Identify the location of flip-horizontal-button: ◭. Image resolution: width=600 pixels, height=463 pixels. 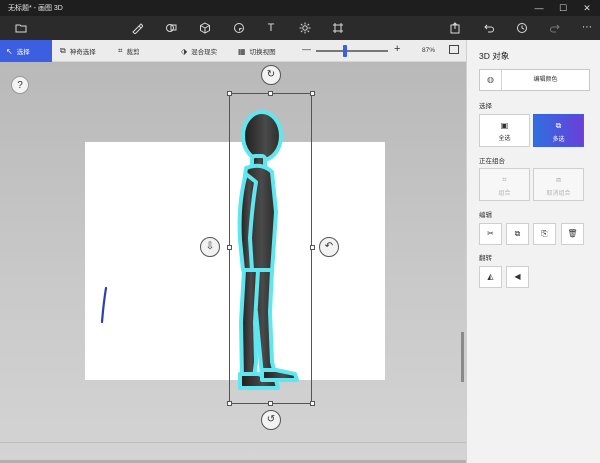
(490, 277).